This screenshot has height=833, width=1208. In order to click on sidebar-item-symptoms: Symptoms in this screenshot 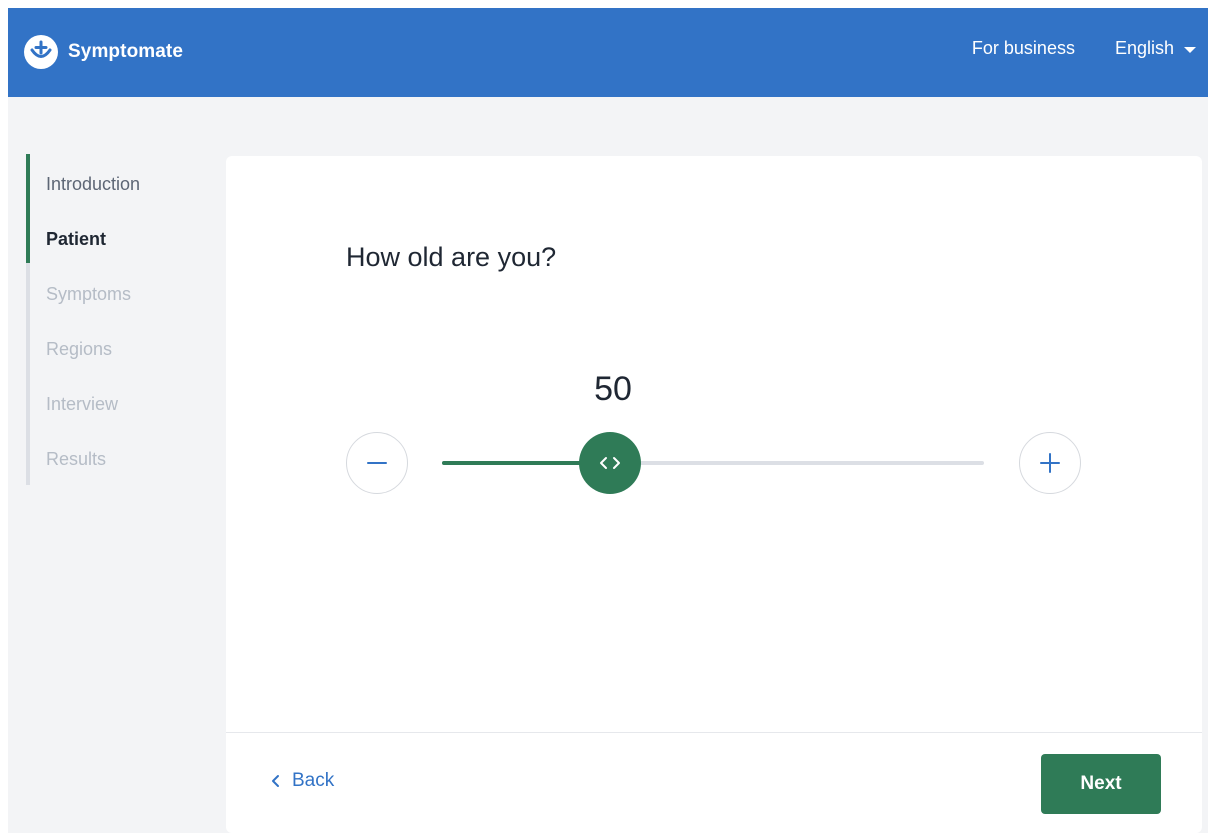, I will do `click(89, 294)`.